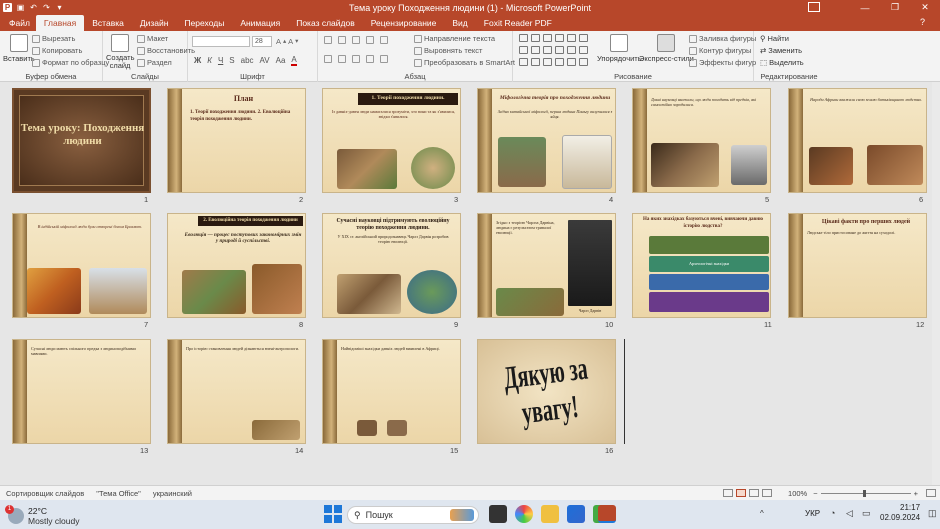 The height and width of the screenshot is (529, 940). I want to click on shape-fill-button: Заливка фигуры, so click(722, 38).